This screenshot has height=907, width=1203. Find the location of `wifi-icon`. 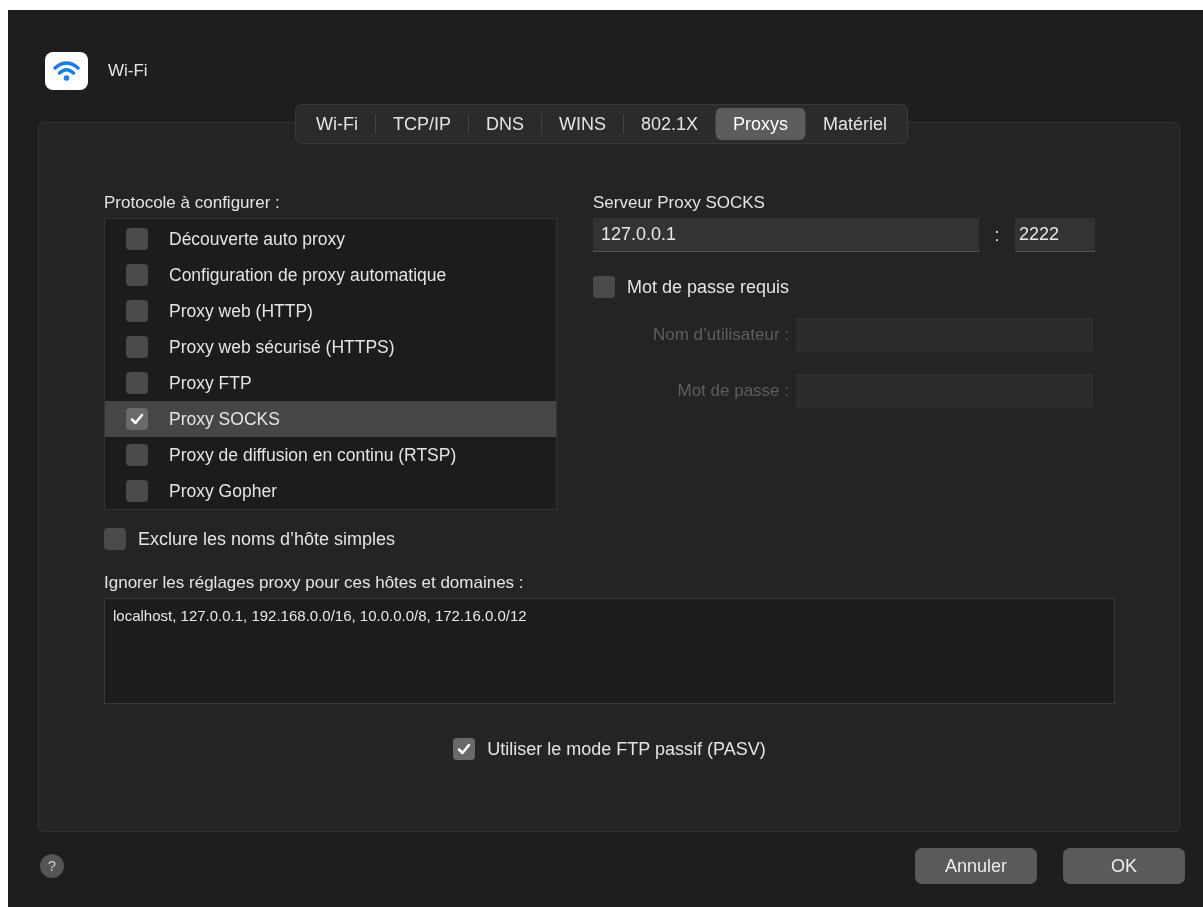

wifi-icon is located at coordinates (66, 71).